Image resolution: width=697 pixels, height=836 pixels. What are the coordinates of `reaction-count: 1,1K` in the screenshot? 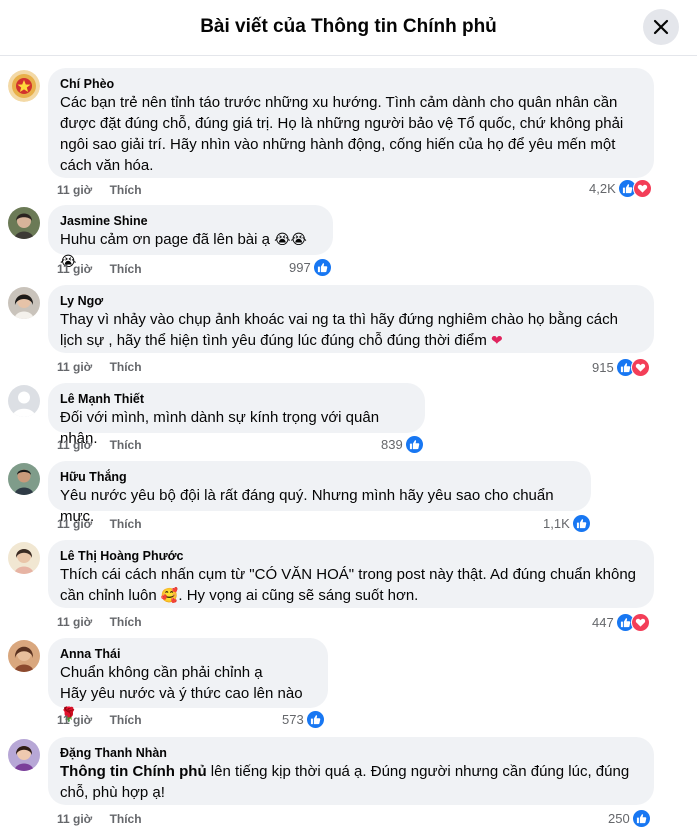 It's located at (556, 523).